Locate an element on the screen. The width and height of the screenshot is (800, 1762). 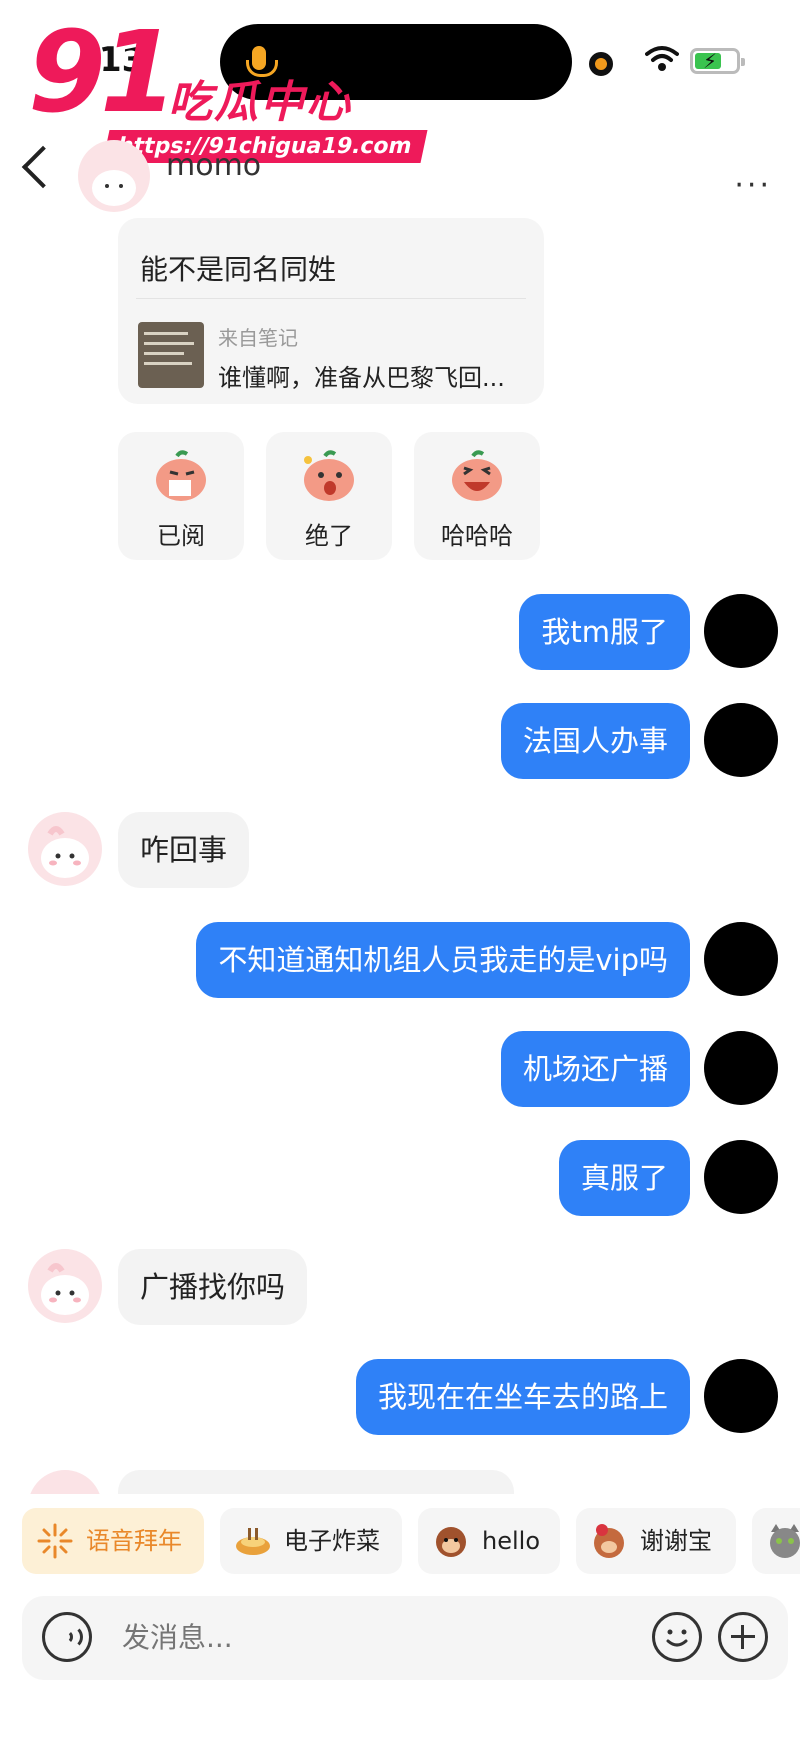
wifi-icon is located at coordinates (662, 58).